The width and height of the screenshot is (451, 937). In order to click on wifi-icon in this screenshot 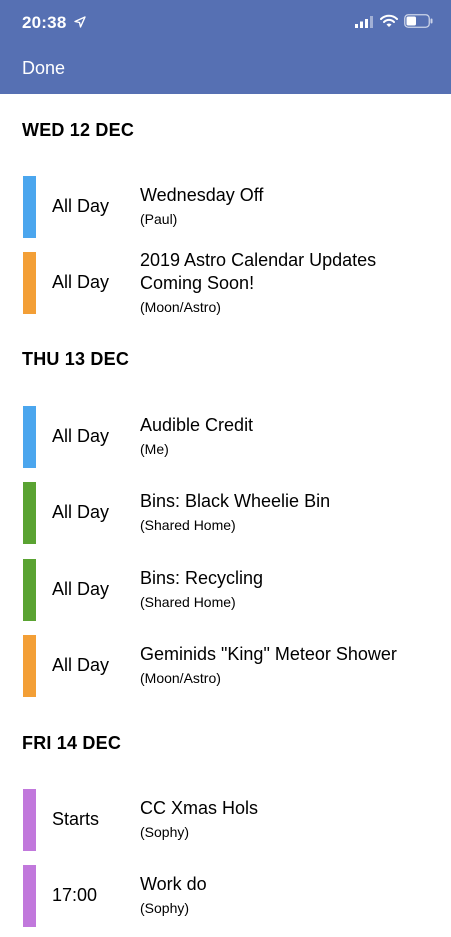, I will do `click(389, 20)`.